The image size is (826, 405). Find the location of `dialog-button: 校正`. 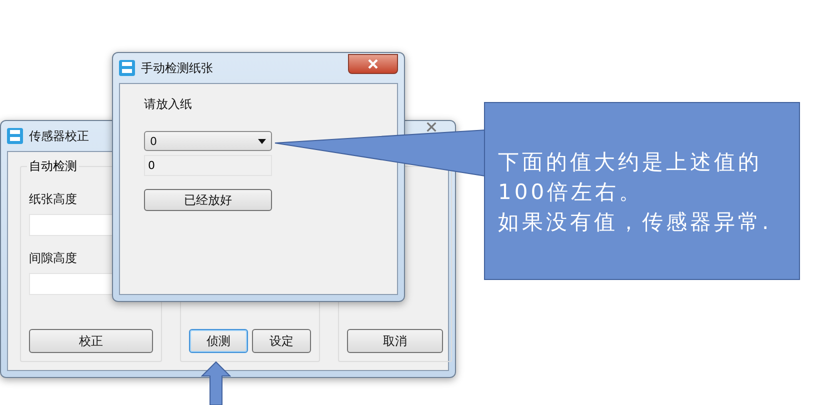

dialog-button: 校正 is located at coordinates (91, 341).